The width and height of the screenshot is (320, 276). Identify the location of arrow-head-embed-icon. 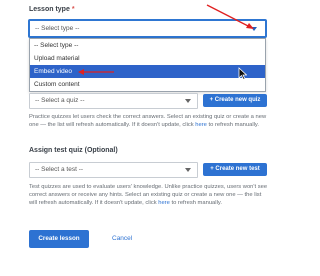
(81, 72).